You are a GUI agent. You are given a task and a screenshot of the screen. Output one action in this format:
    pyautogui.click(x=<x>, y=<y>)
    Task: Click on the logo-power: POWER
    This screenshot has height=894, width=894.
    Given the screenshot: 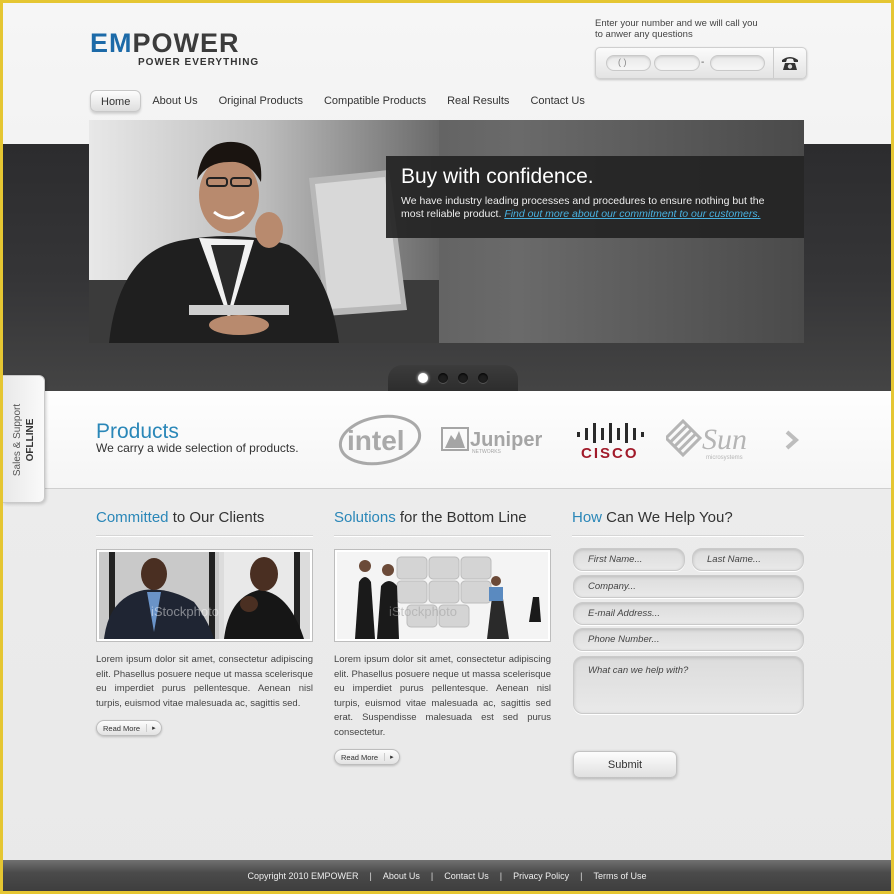 What is the action you would take?
    pyautogui.click(x=186, y=43)
    